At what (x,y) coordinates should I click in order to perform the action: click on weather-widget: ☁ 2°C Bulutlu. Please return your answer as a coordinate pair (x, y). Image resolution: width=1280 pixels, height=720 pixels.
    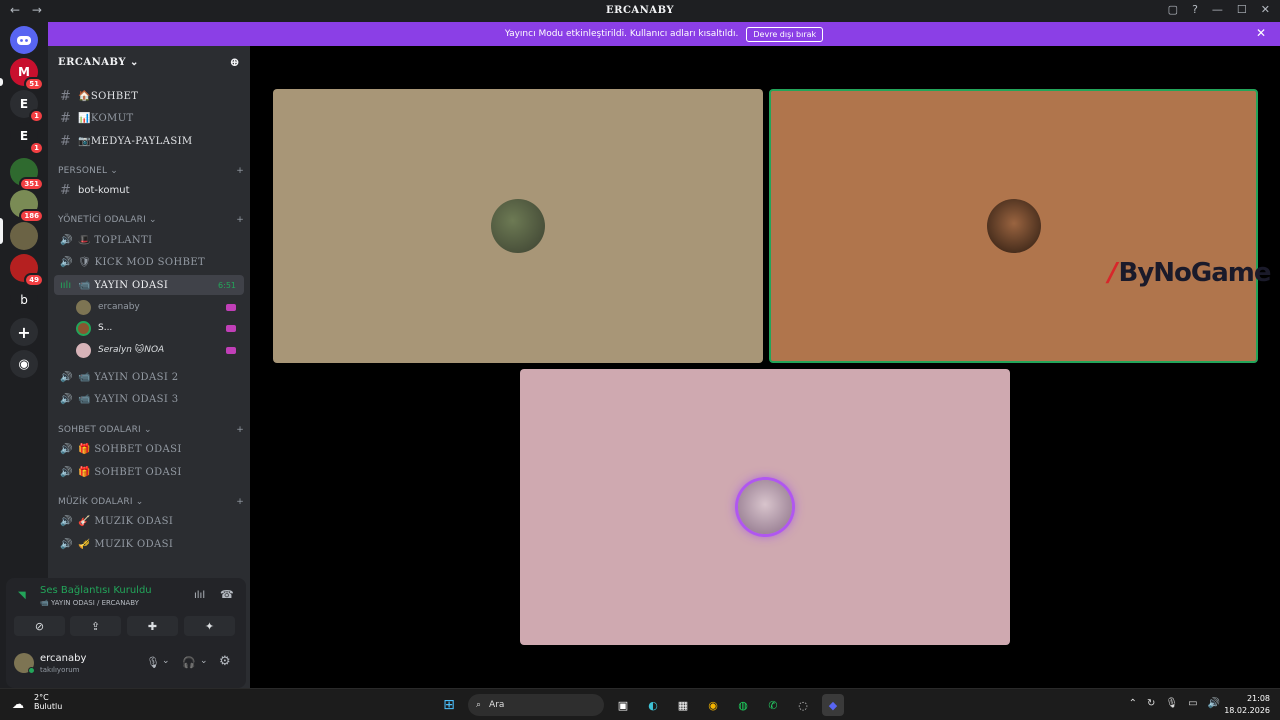
    Looking at the image, I should click on (37, 702).